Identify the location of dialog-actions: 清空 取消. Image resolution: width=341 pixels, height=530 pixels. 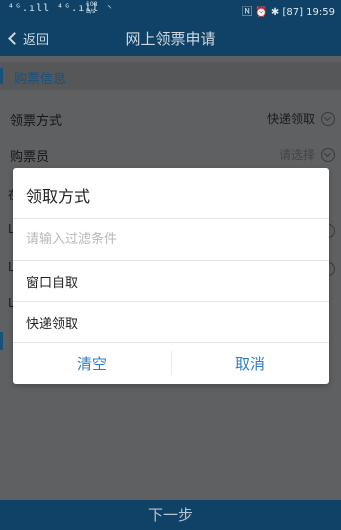
(171, 363).